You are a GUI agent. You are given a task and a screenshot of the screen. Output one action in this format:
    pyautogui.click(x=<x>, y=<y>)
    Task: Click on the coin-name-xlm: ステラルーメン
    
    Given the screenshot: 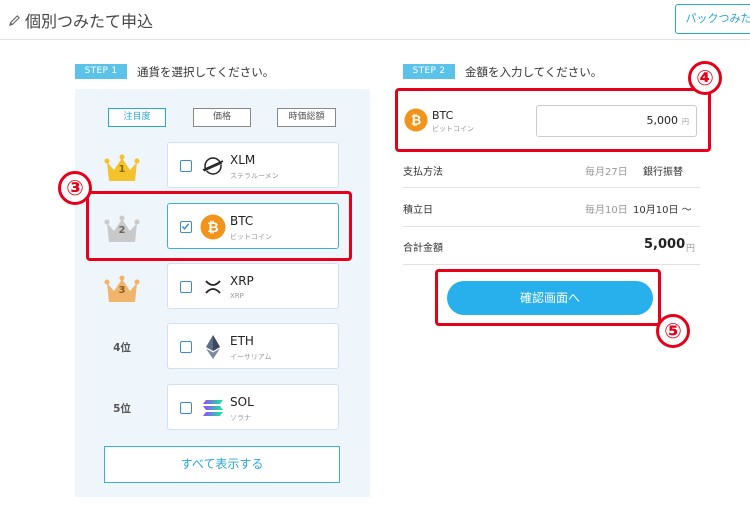 What is the action you would take?
    pyautogui.click(x=254, y=176)
    